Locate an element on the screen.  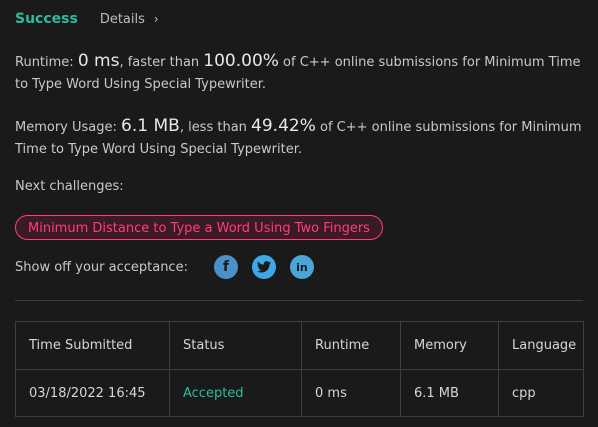
next-challenges-label: Next challenges: is located at coordinates (69, 186).